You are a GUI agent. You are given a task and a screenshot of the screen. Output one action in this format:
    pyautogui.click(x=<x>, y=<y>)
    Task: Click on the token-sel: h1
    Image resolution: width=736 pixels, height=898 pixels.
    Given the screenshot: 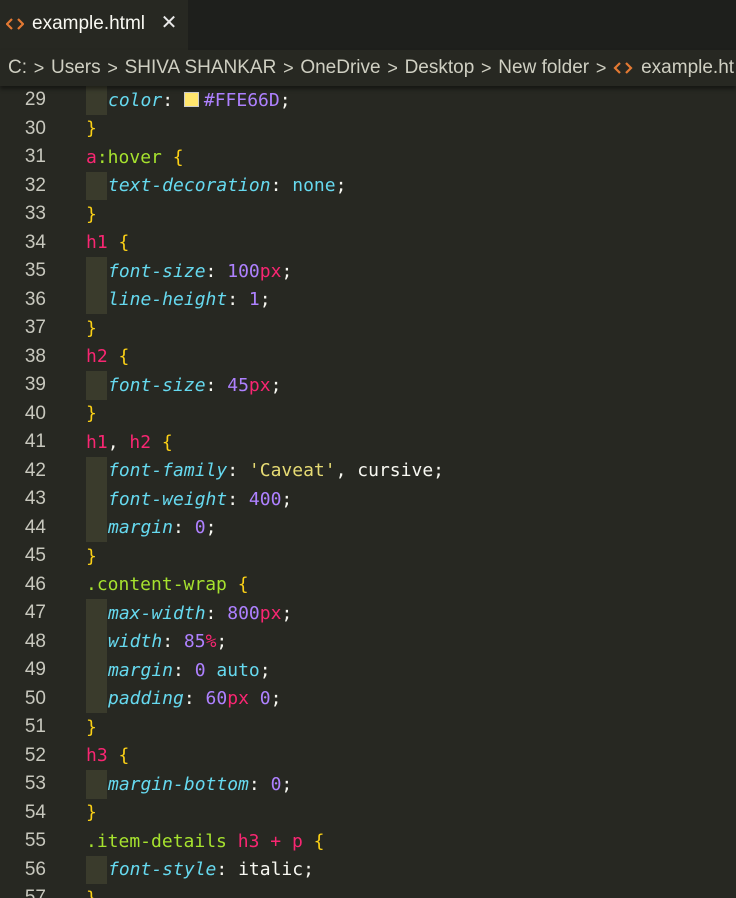 What is the action you would take?
    pyautogui.click(x=97, y=243)
    